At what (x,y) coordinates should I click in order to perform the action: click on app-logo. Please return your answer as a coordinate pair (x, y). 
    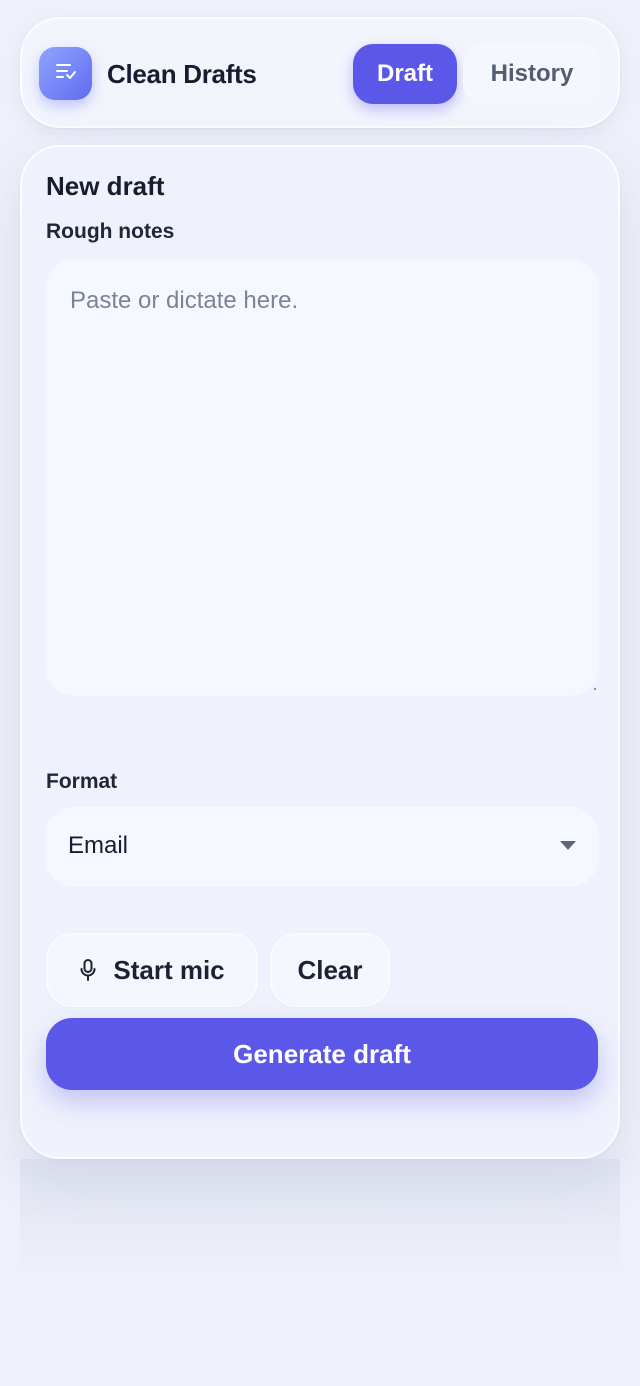
    Looking at the image, I should click on (65, 73).